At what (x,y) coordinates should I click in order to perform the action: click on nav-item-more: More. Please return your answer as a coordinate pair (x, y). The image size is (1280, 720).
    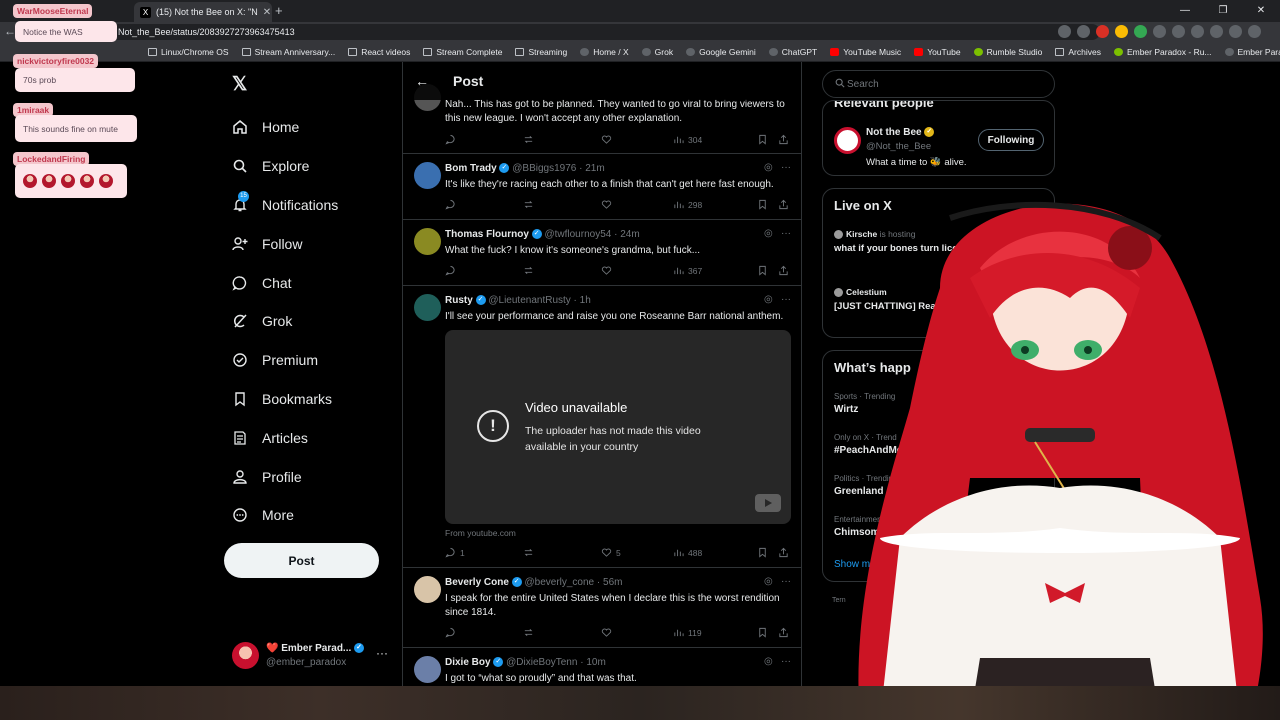
    Looking at the image, I should click on (285, 515).